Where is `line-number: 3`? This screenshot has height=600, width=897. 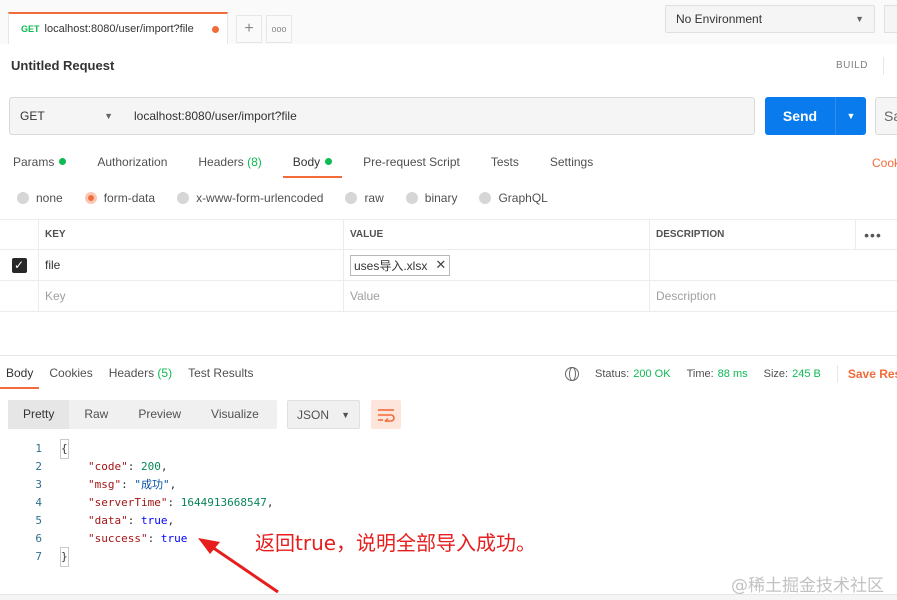 line-number: 3 is located at coordinates (38, 484).